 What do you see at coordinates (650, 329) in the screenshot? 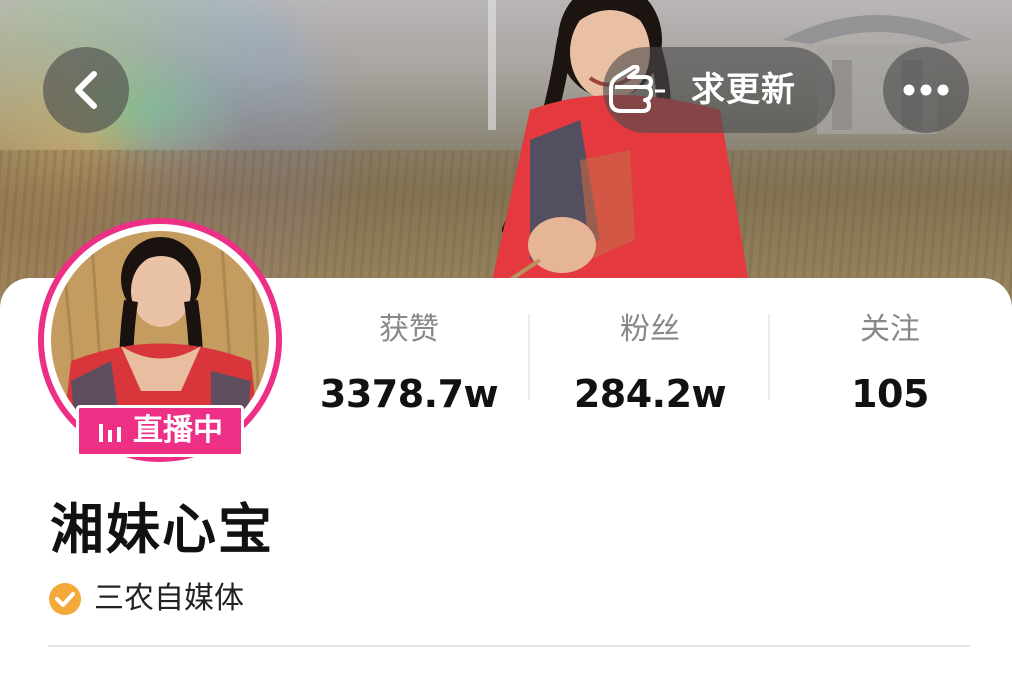
I see `stat-followers-label: 粉丝` at bounding box center [650, 329].